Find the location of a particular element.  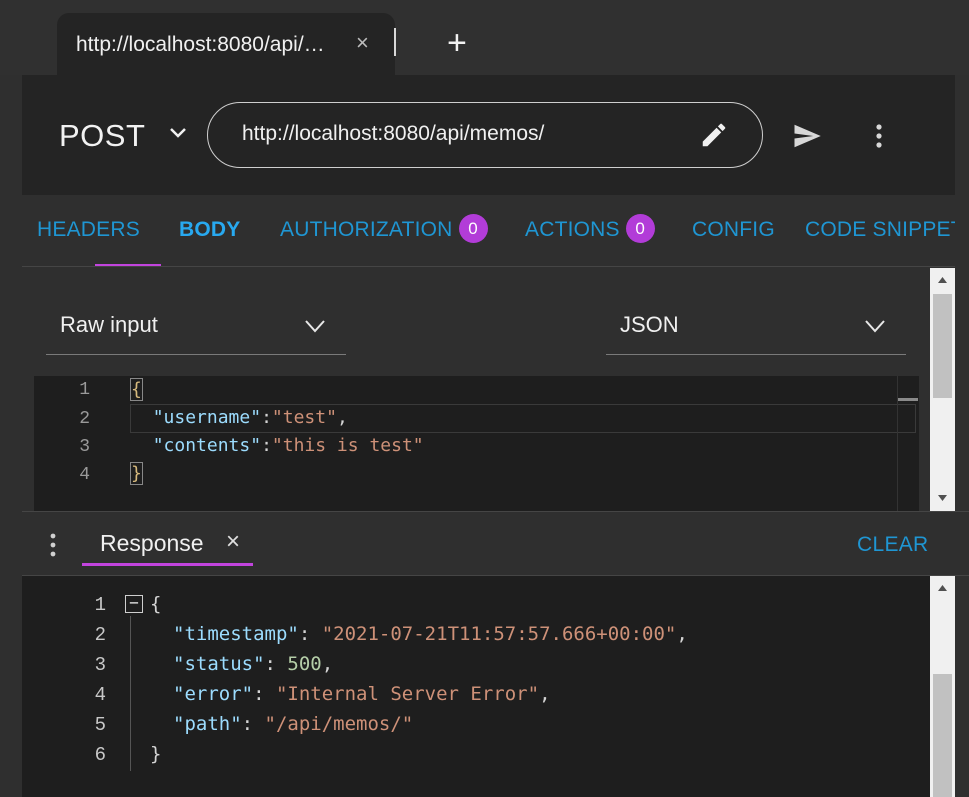

actions-count-badge: 0 is located at coordinates (640, 228).